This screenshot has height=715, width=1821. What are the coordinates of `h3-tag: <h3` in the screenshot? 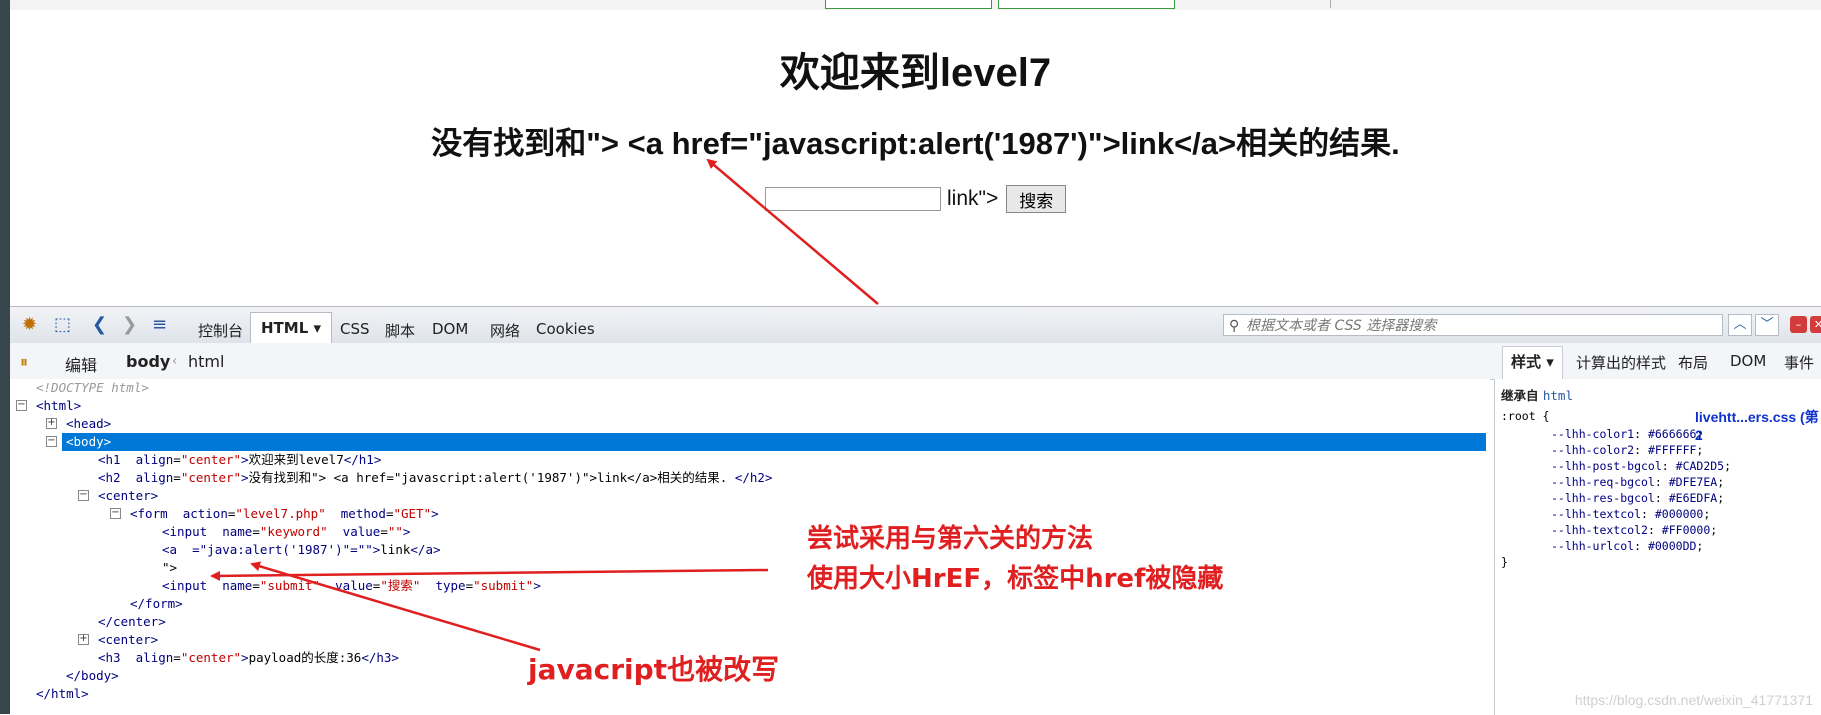 It's located at (109, 657).